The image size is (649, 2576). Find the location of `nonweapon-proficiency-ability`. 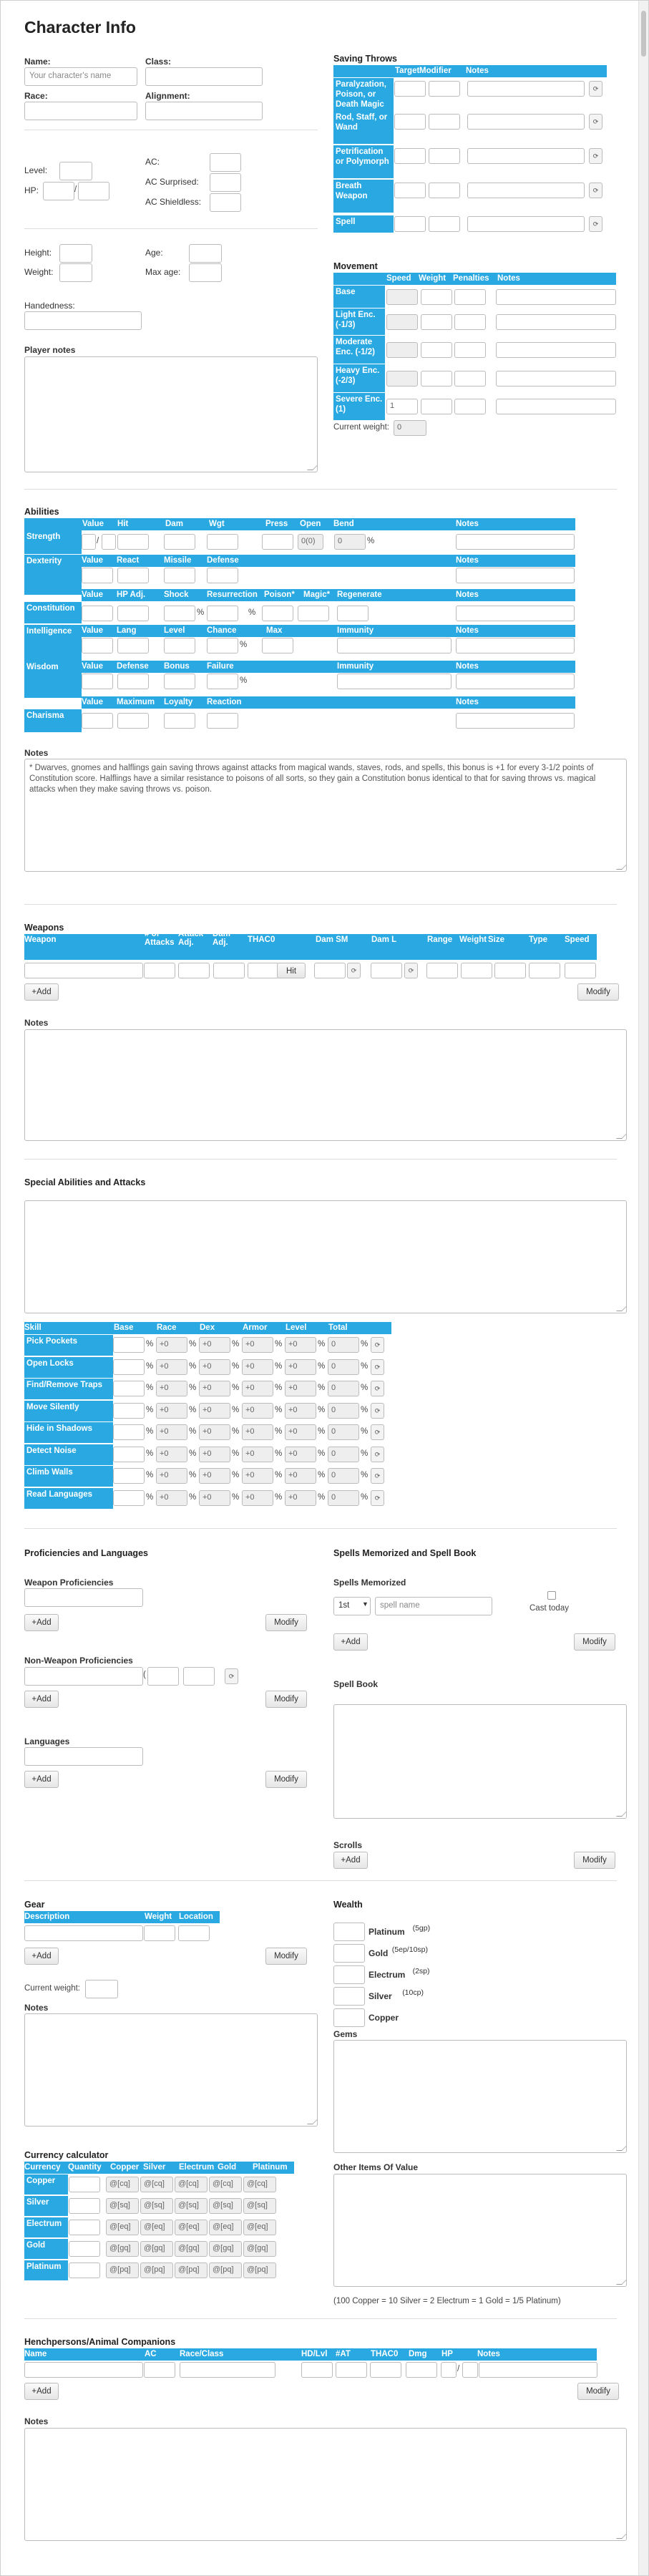

nonweapon-proficiency-ability is located at coordinates (163, 1676).